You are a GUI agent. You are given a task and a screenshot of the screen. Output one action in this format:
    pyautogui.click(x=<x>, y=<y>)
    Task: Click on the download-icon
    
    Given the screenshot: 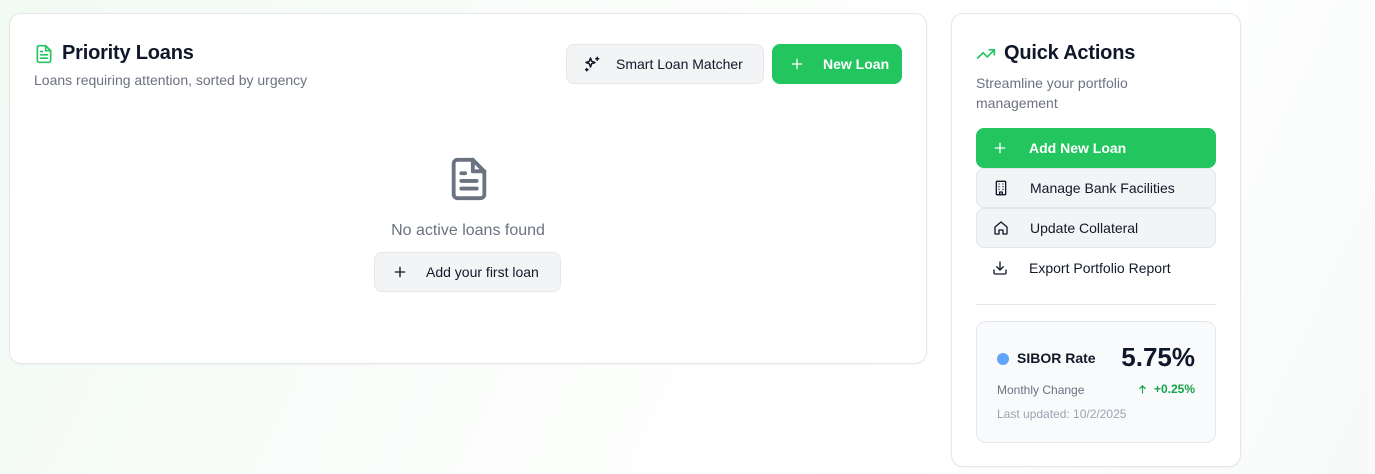 What is the action you would take?
    pyautogui.click(x=1000, y=268)
    